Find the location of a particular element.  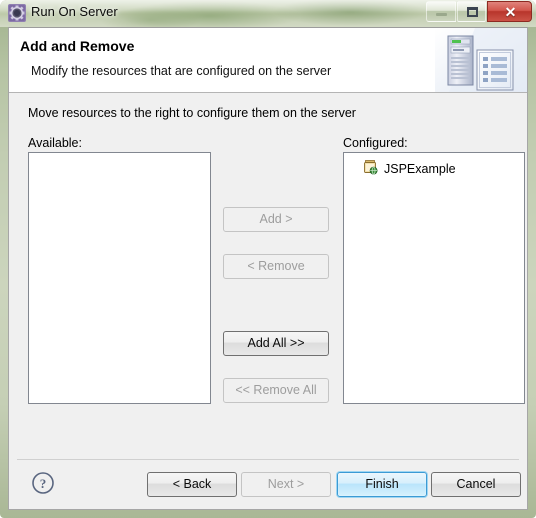

configured-label: Configured: is located at coordinates (375, 143).